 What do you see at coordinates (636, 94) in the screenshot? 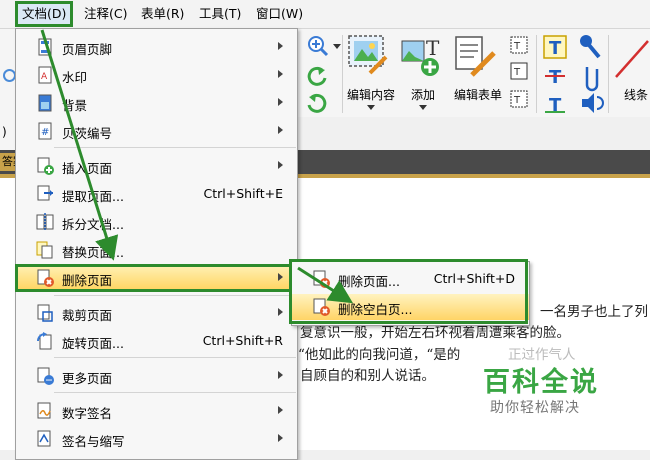
I see `lines-label: 线条` at bounding box center [636, 94].